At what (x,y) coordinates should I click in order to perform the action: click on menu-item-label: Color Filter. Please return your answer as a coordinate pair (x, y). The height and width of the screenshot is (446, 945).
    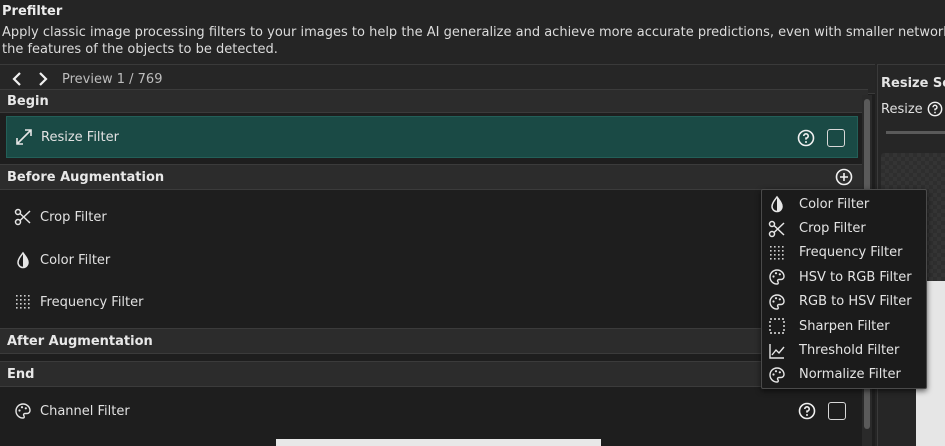
    Looking at the image, I should click on (834, 204).